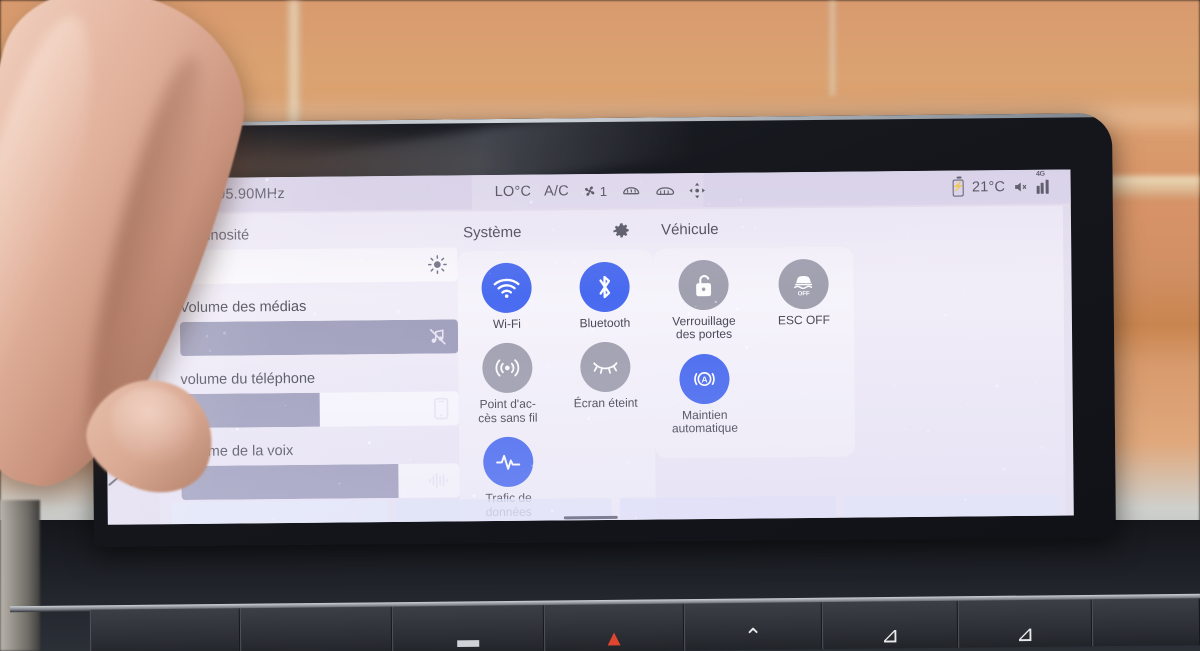 The height and width of the screenshot is (651, 1200). Describe the element at coordinates (803, 320) in the screenshot. I see `tile-label-esc-off: ESC OFF` at that location.